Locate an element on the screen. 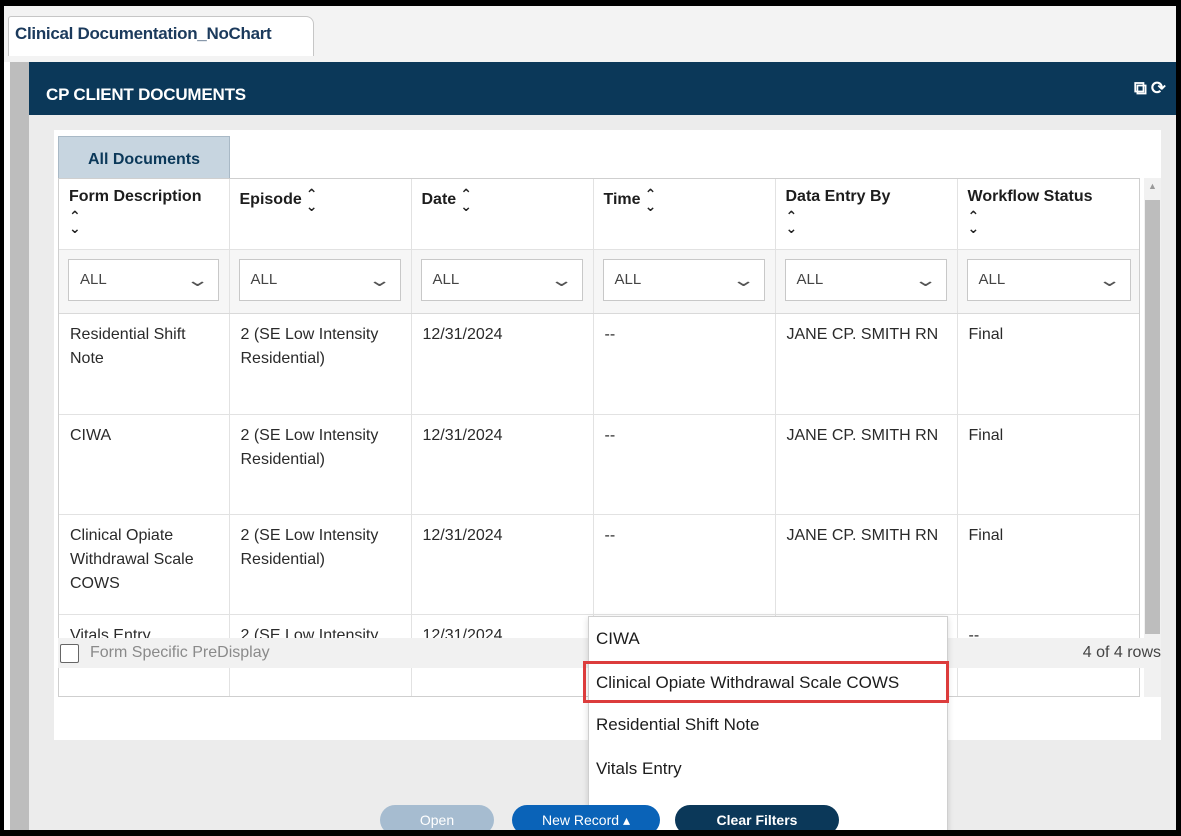 This screenshot has width=1181, height=836. filter-time: ALL ⌄ is located at coordinates (683, 279).